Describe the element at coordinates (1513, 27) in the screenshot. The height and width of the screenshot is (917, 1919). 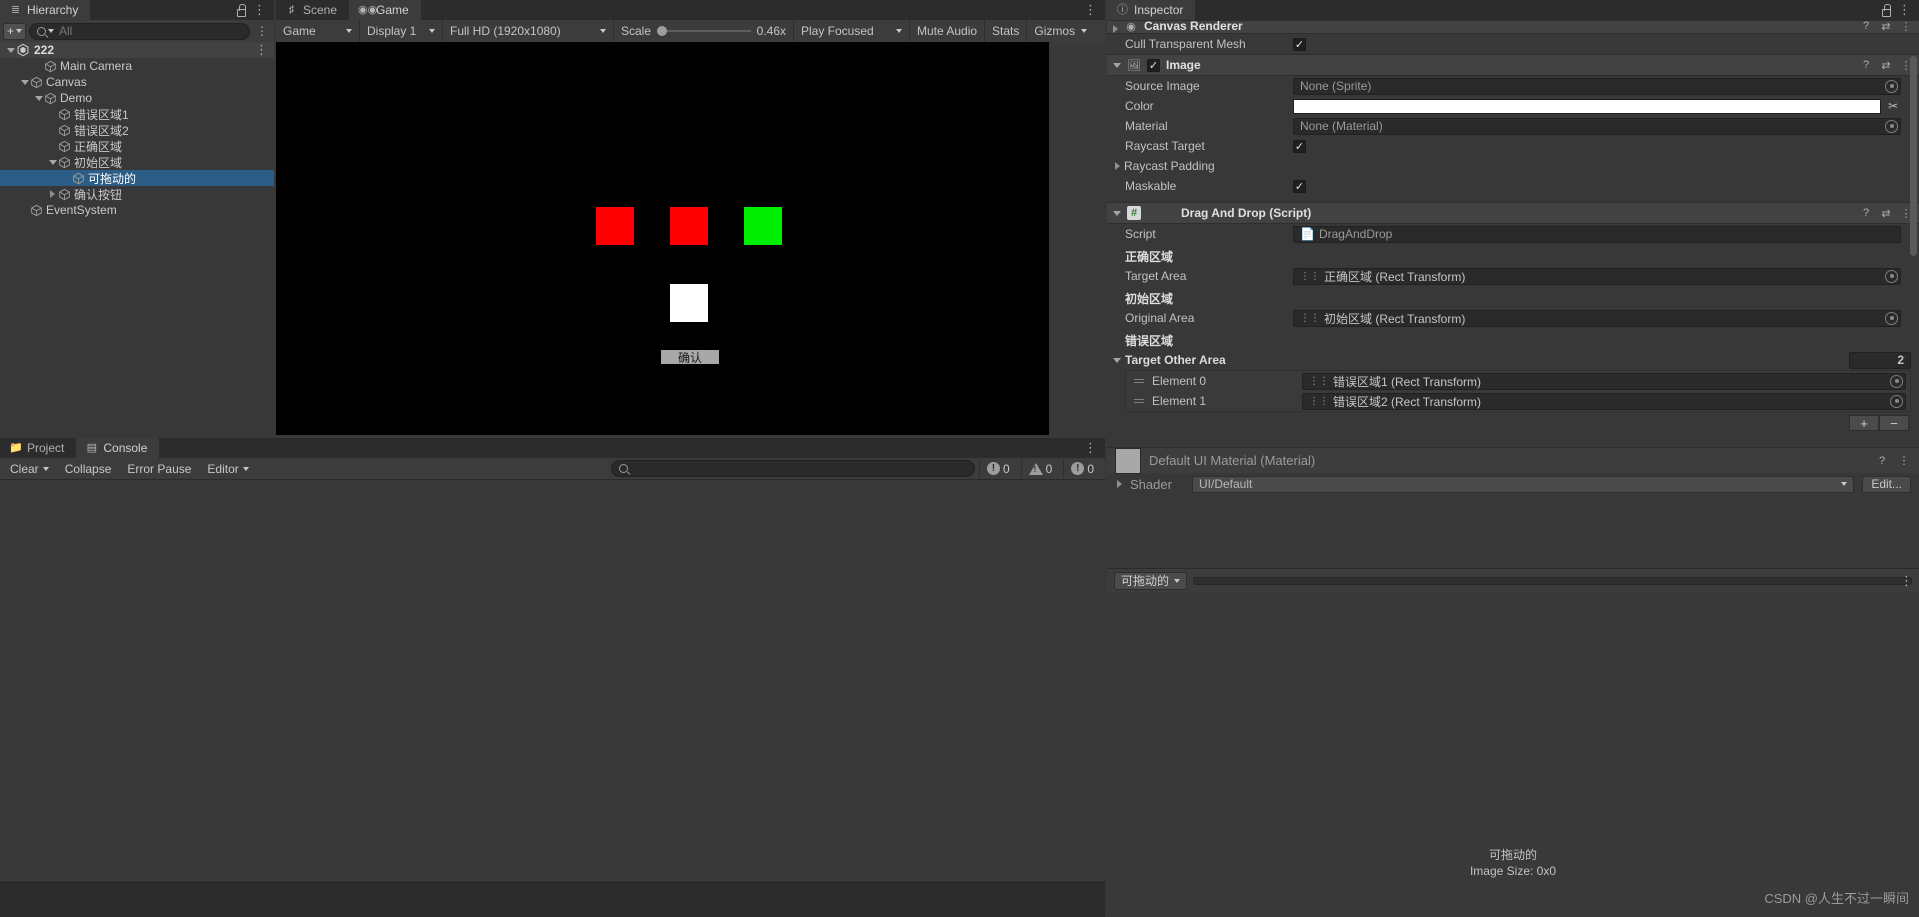
I see `canvas-renderer-header: ◉ Canvas Renderer ? ⇄ ⋮` at that location.